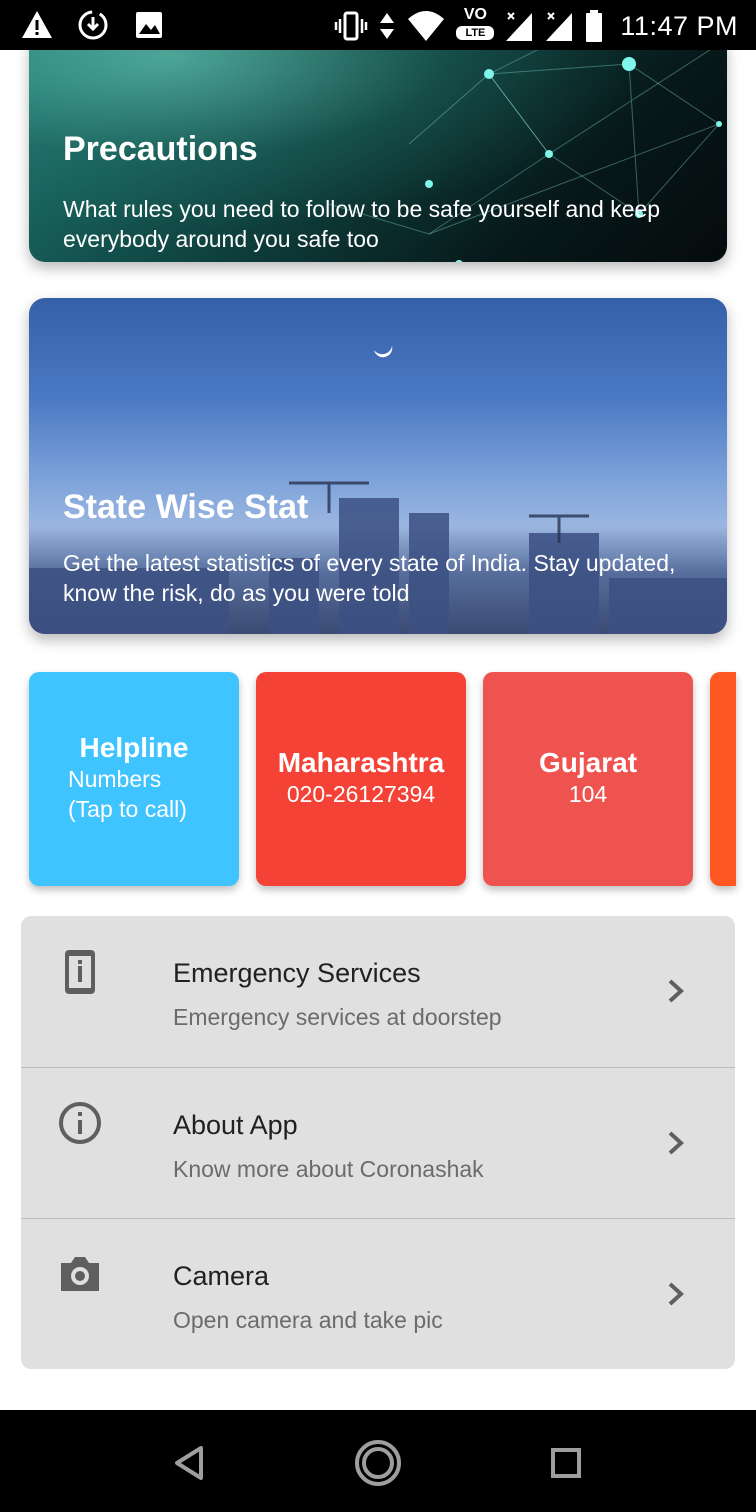 The image size is (756, 1512). Describe the element at coordinates (378, 1293) in the screenshot. I see `list-item-camera: Camera Open camera and take pic` at that location.